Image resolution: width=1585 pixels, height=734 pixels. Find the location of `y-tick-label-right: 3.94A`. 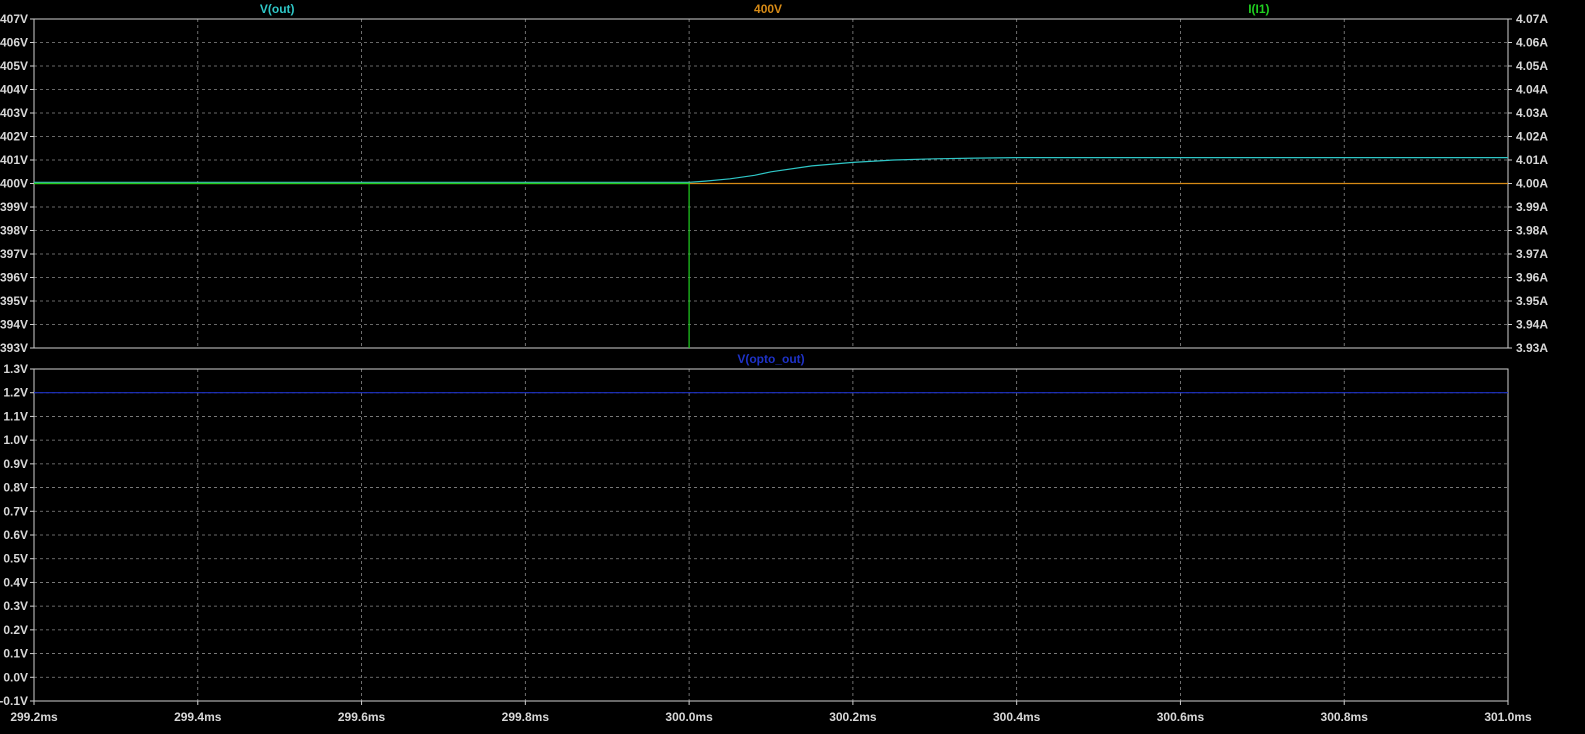

y-tick-label-right: 3.94A is located at coordinates (1532, 325).